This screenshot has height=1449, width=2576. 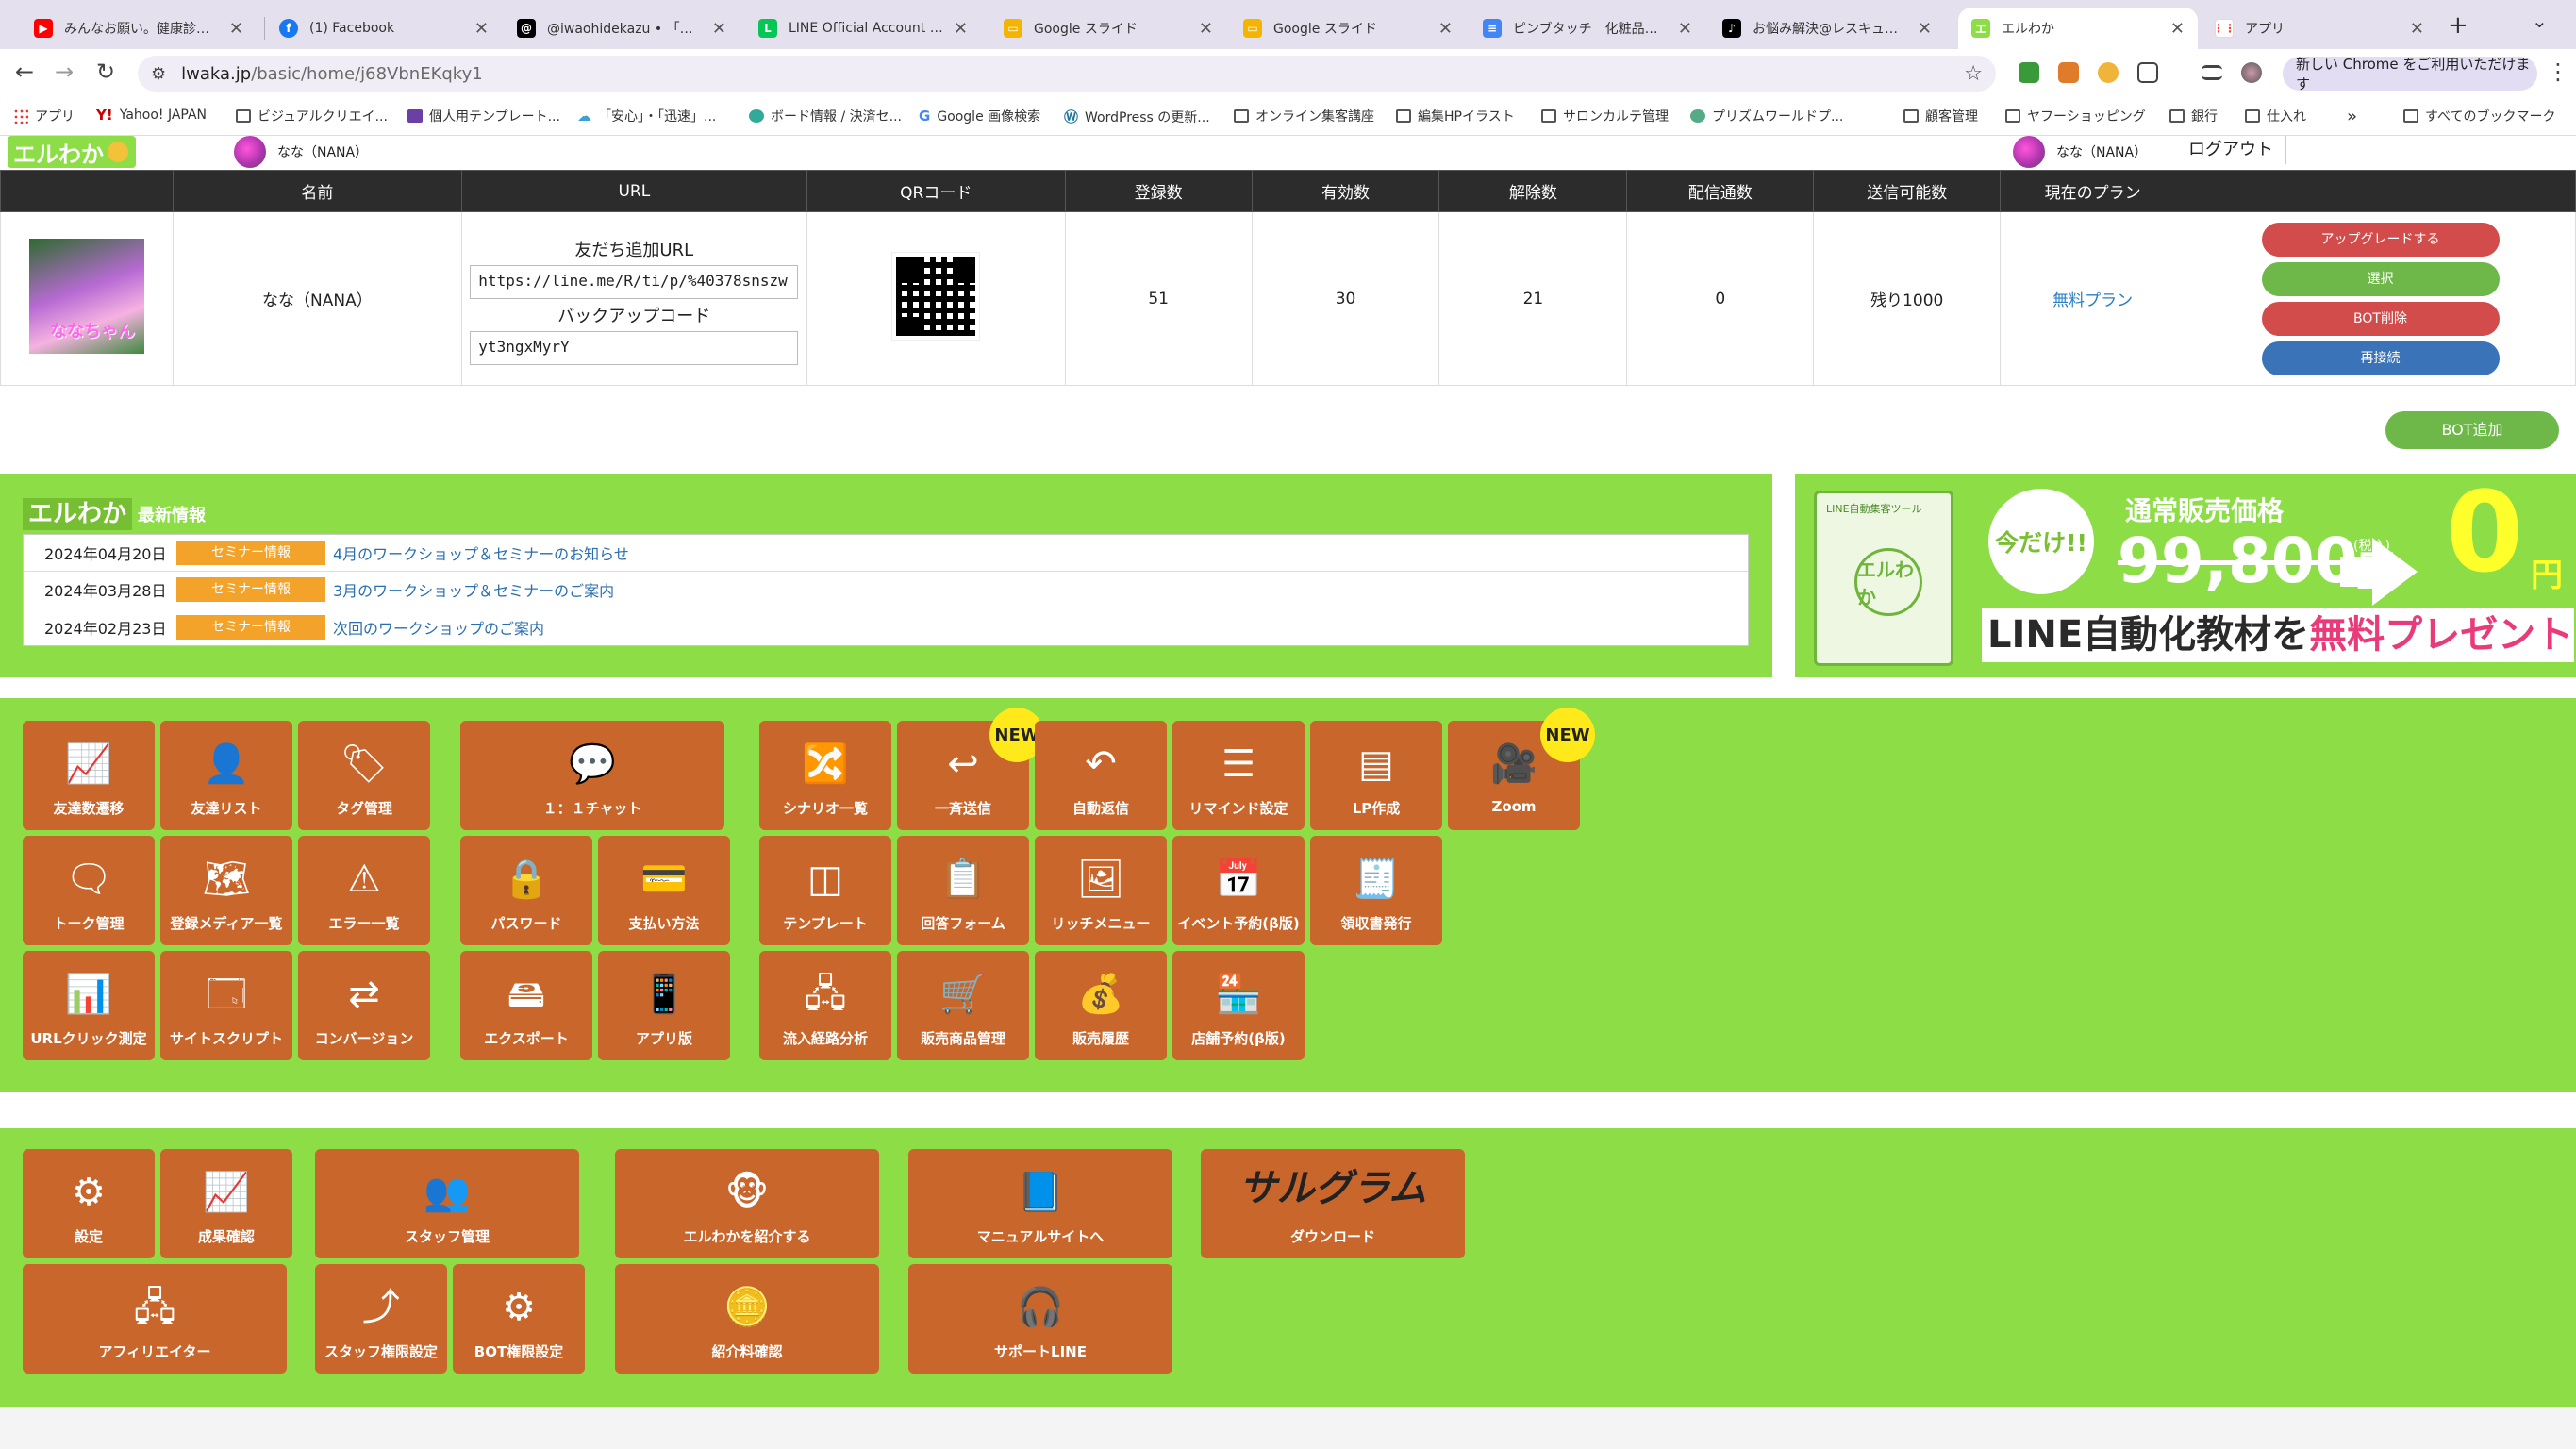 I want to click on tile-browser-window: 🗔 サイトスクリプト, so click(x=226, y=1006).